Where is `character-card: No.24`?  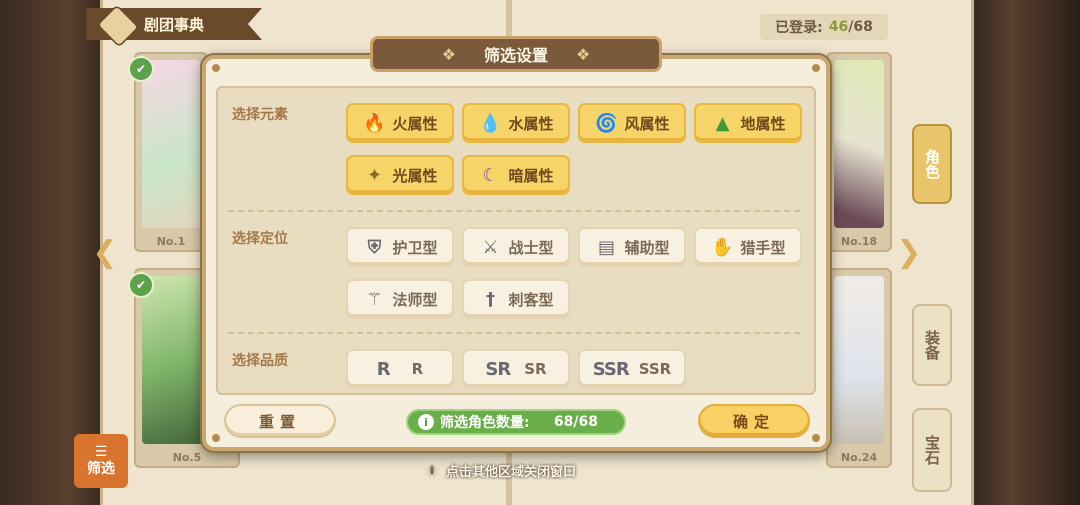
character-card: No.24 is located at coordinates (859, 368).